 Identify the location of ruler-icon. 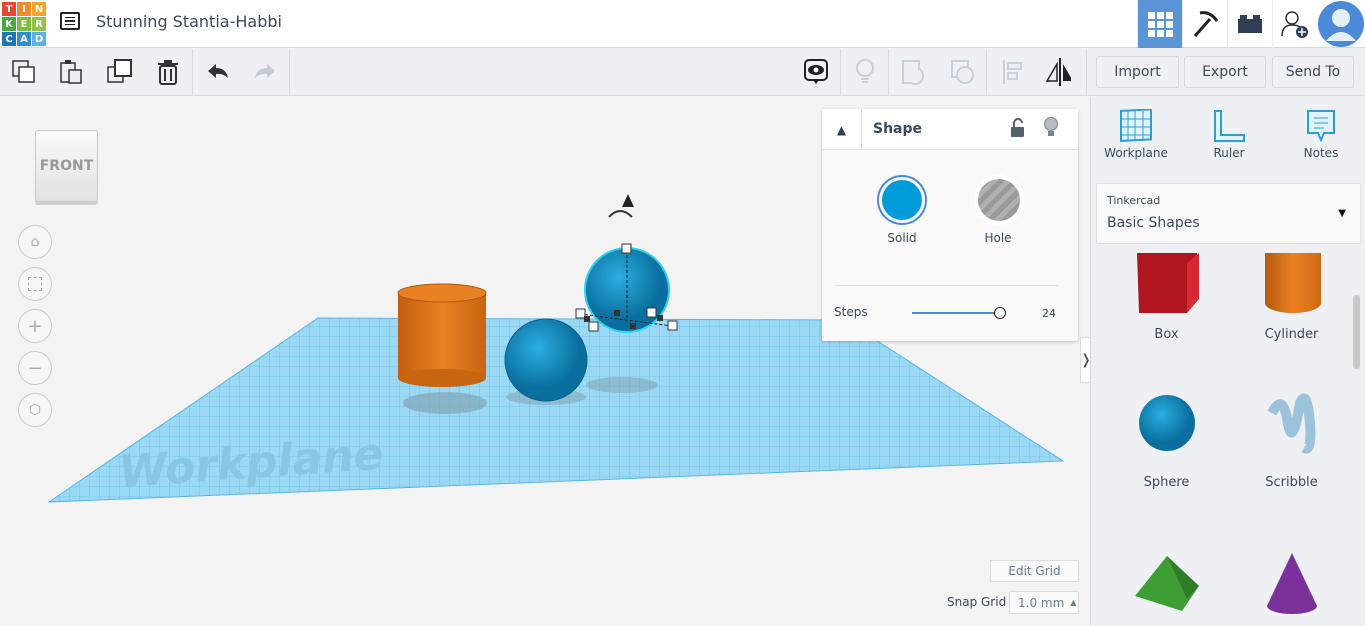
(1229, 126).